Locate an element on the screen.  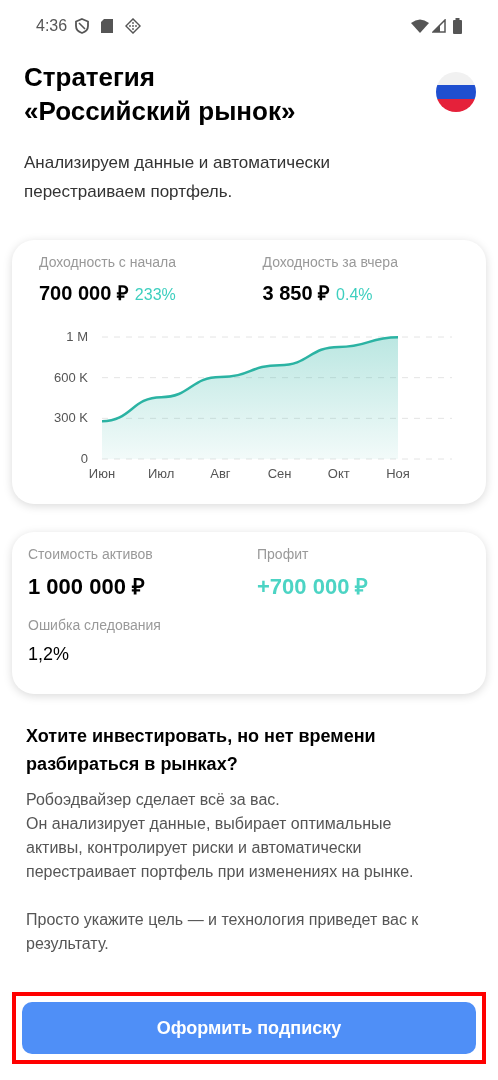
stat-label: Доходность за вчера is located at coordinates (330, 262).